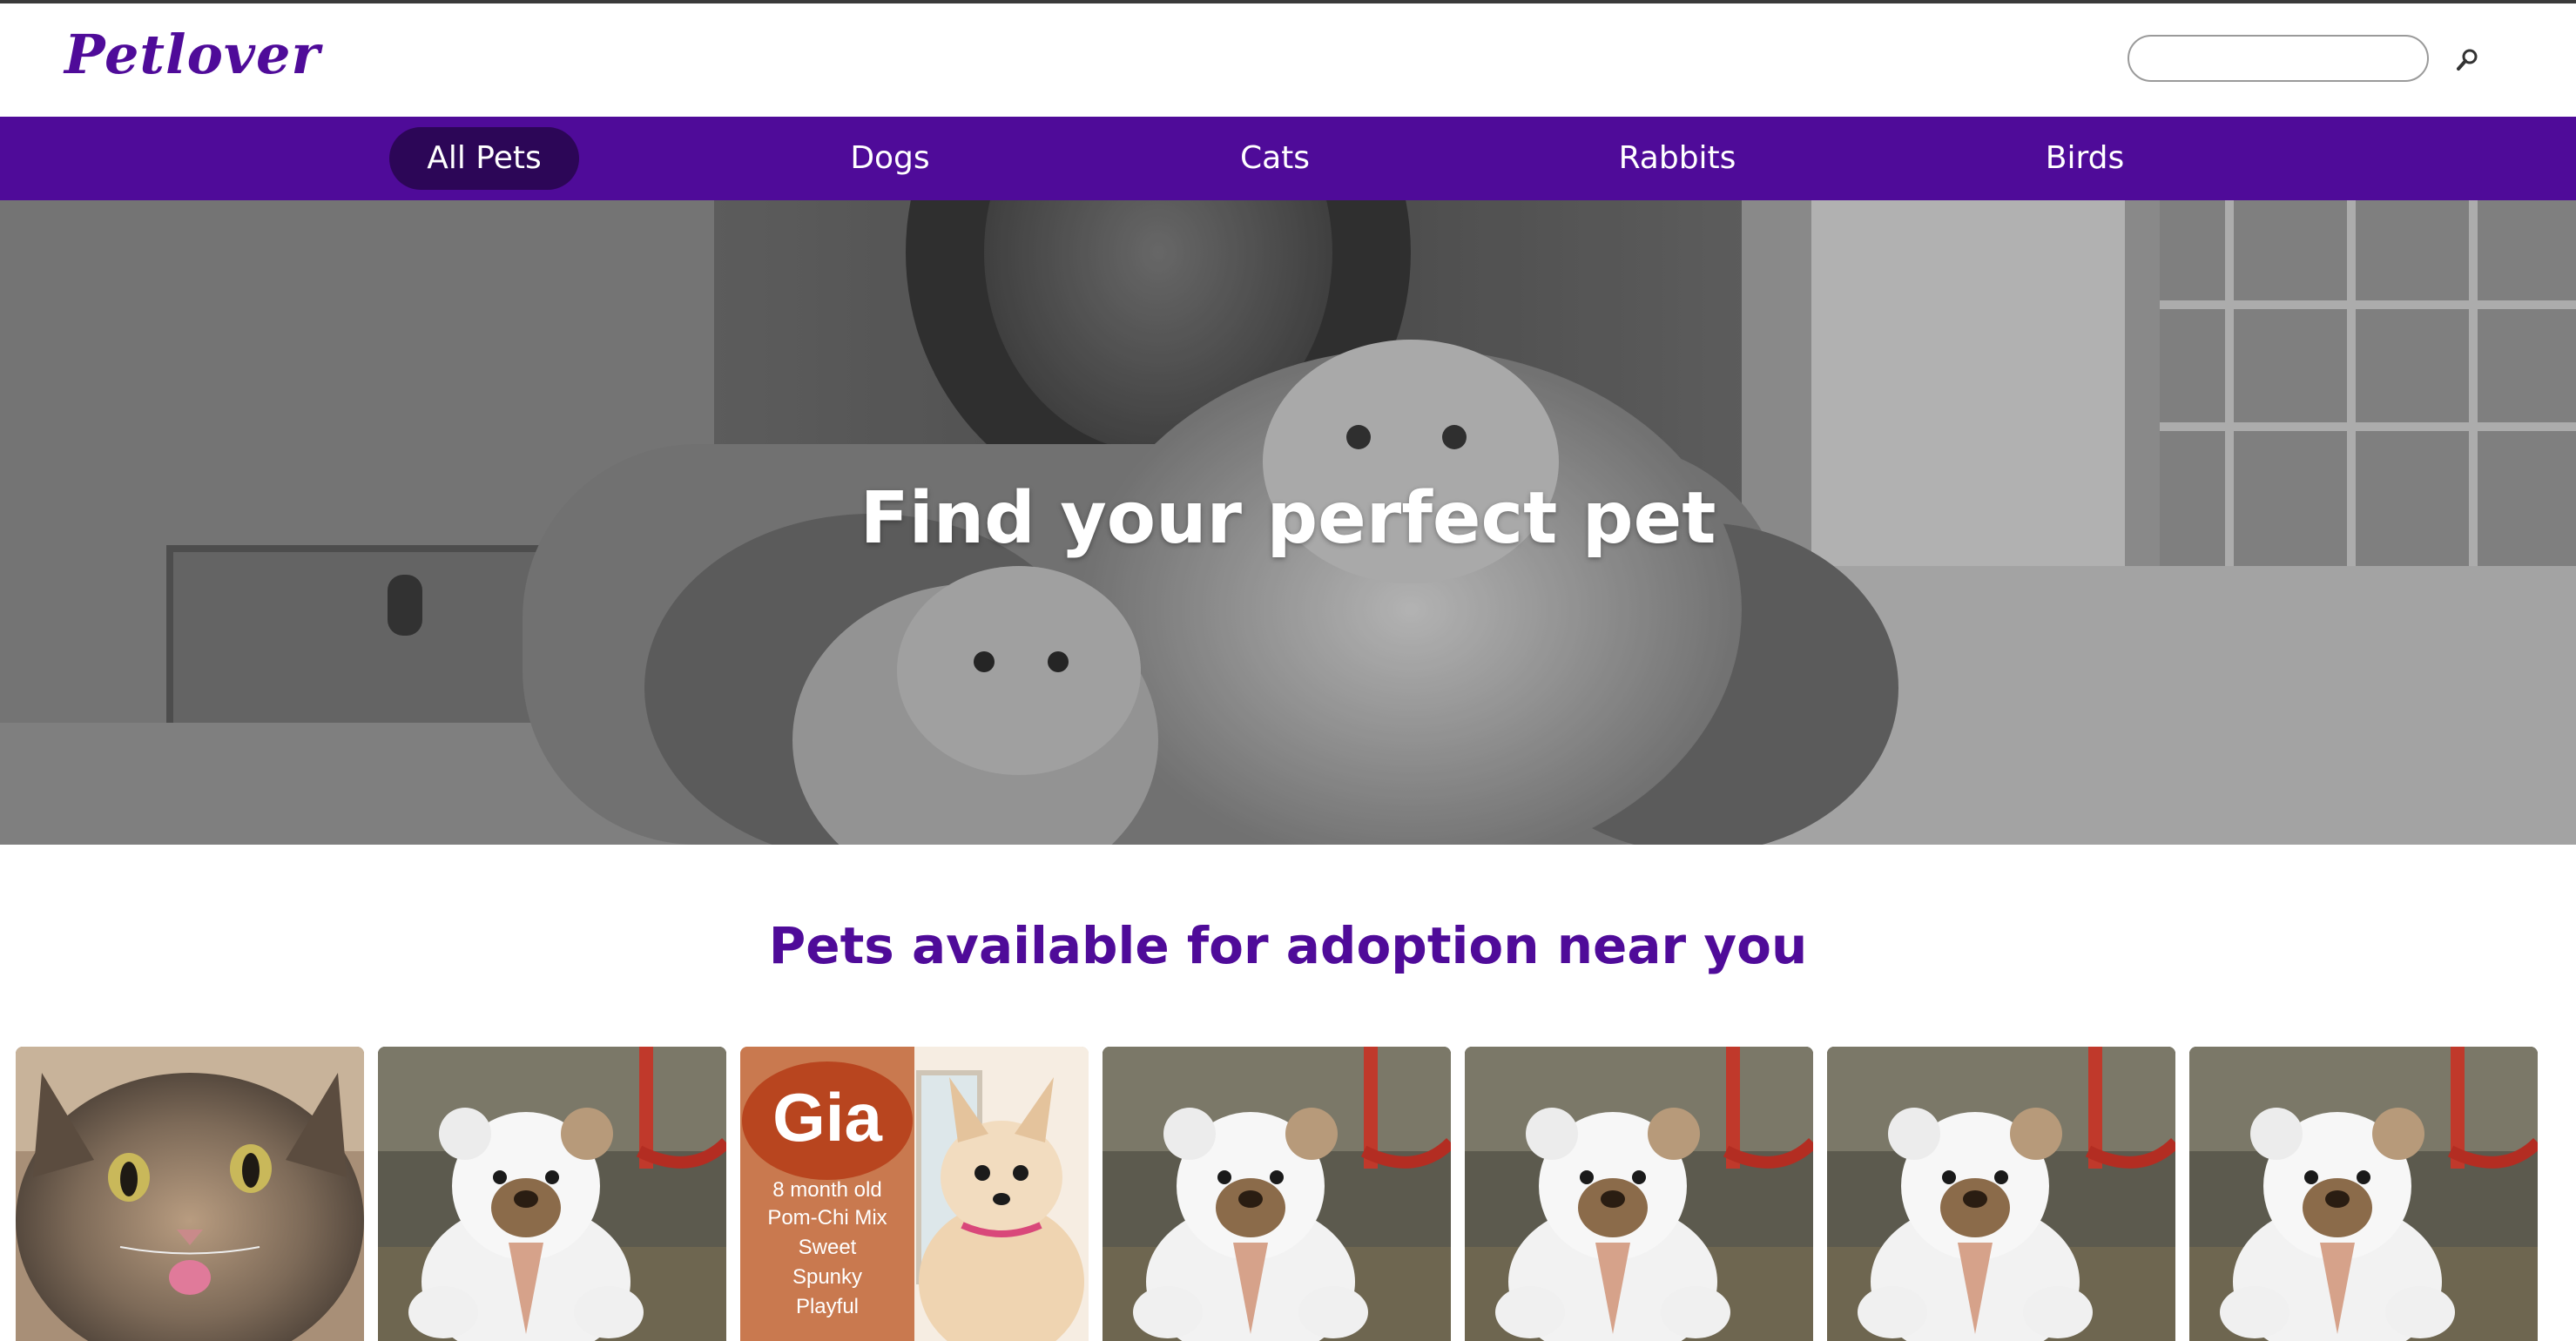 The height and width of the screenshot is (1341, 2576). What do you see at coordinates (890, 158) in the screenshot?
I see `nav-item-dogs: Dogs` at bounding box center [890, 158].